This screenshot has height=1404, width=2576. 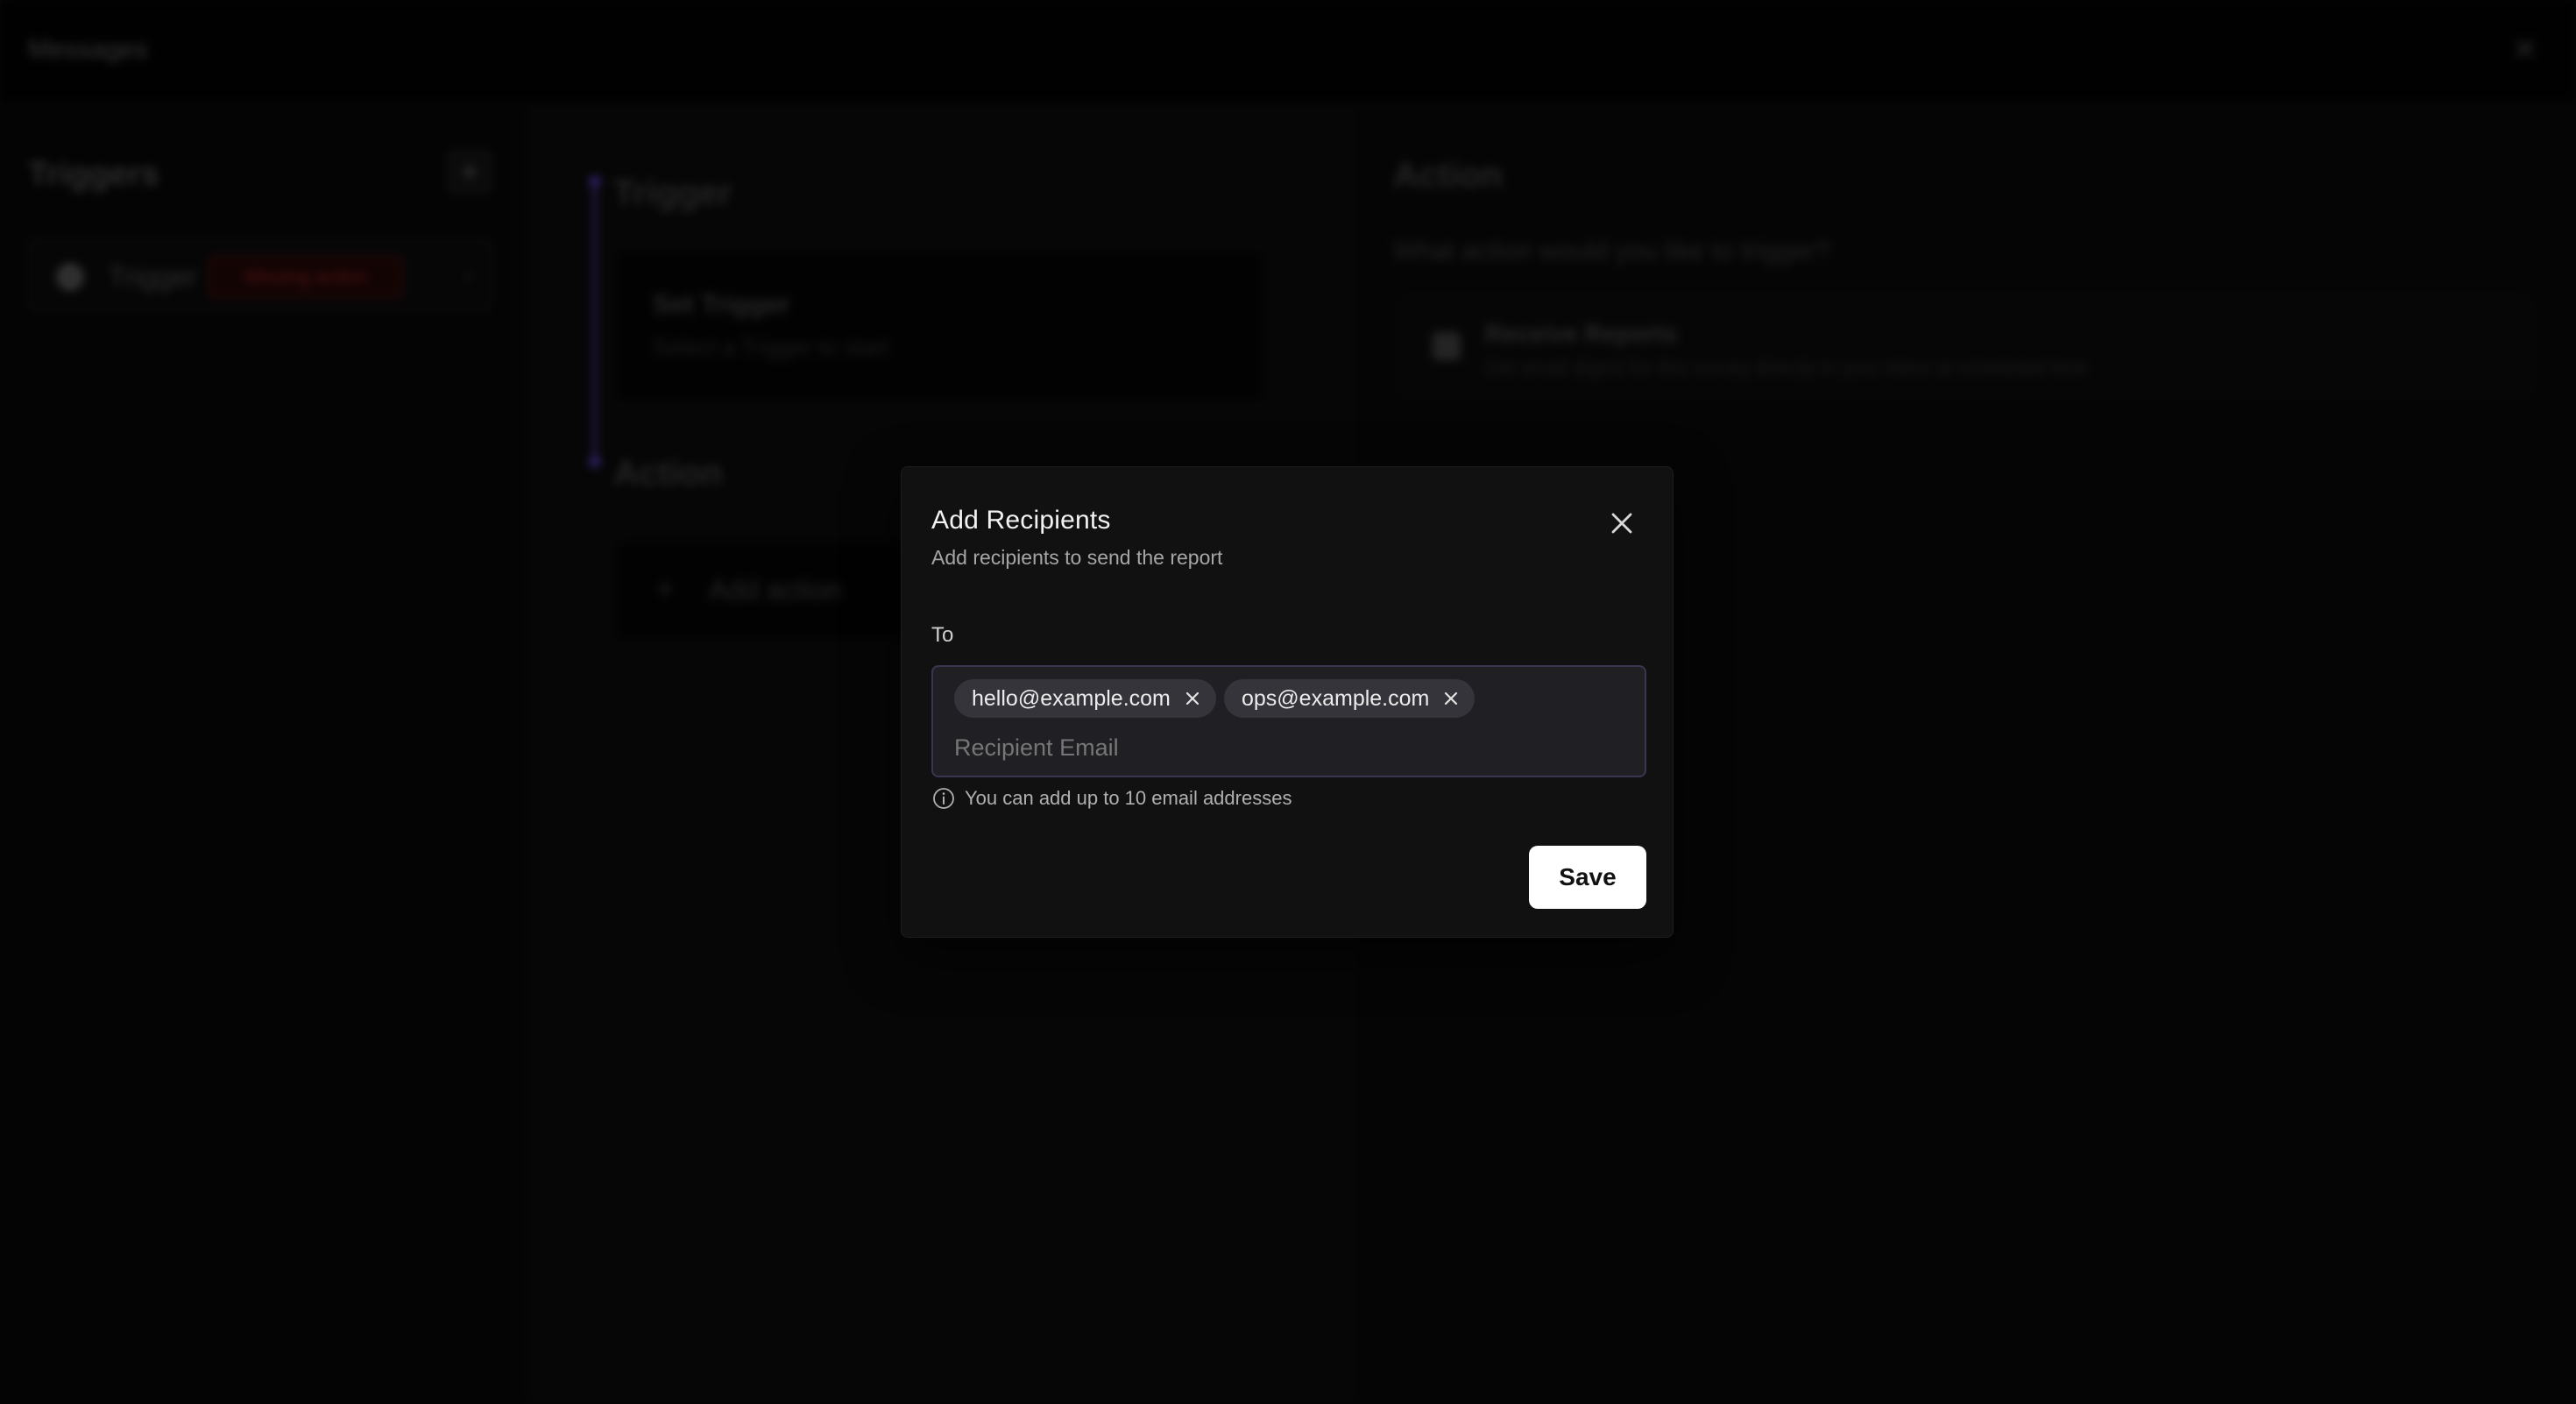 I want to click on recipient-chip: ops@example.com, so click(x=1350, y=698).